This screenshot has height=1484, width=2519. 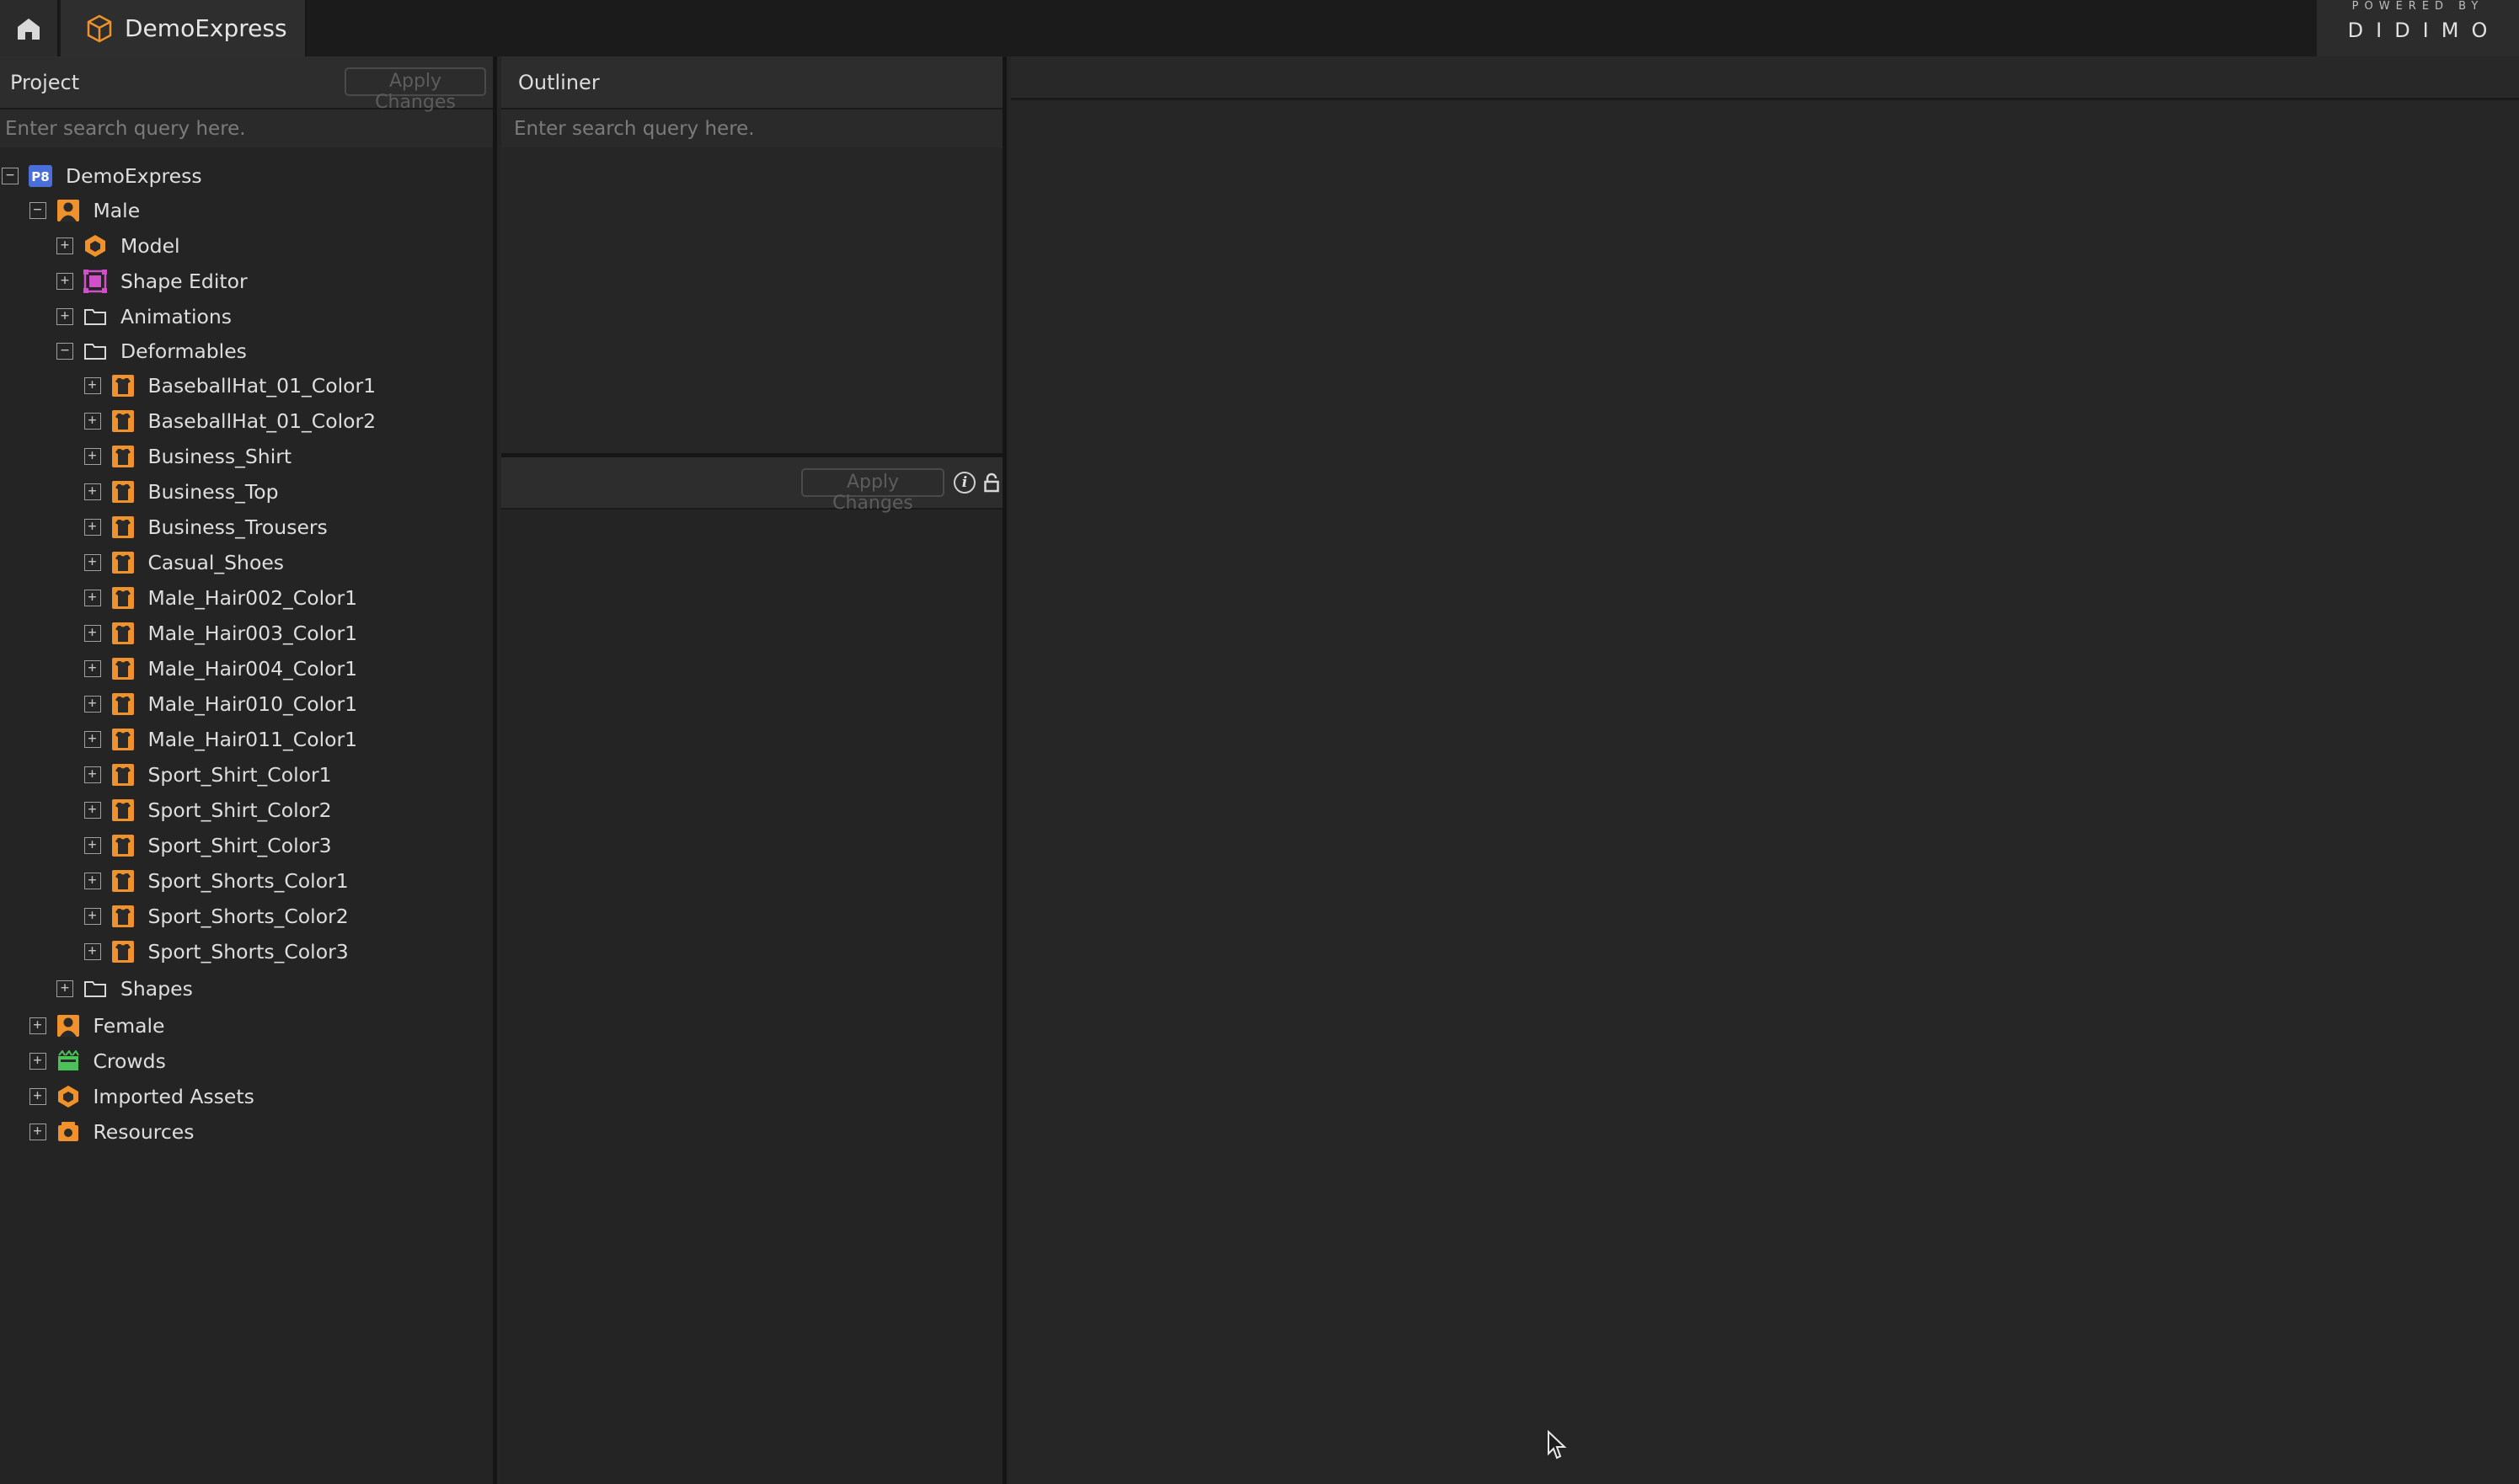 I want to click on project-search, so click(x=246, y=128).